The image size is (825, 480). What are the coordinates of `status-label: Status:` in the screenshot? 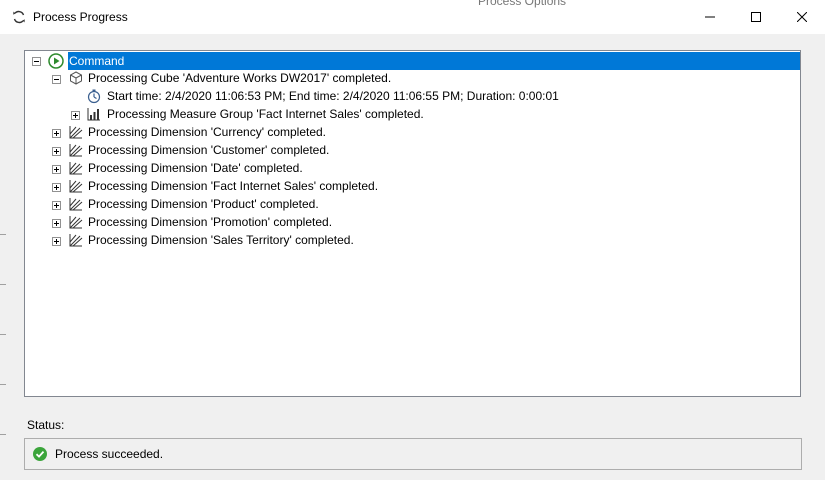 It's located at (46, 425).